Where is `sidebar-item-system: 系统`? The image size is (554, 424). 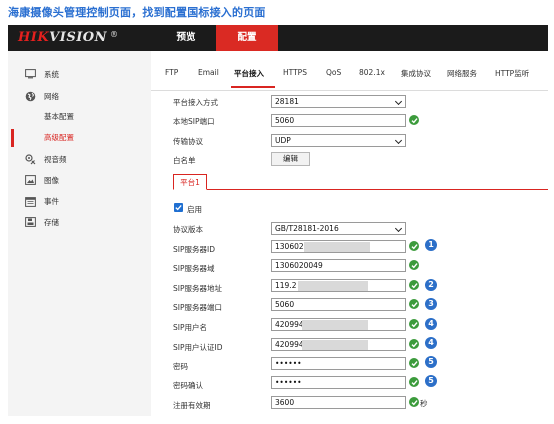
sidebar-item-system: 系统 is located at coordinates (79, 74).